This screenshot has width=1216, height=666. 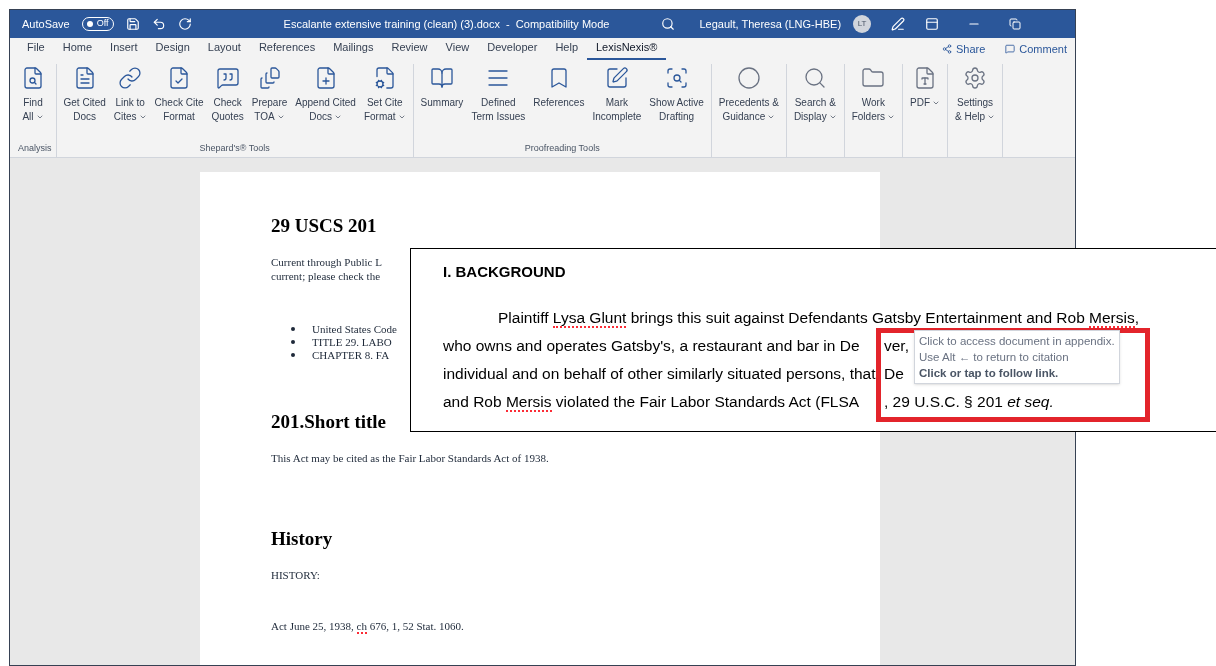 I want to click on ribbon-tab: View, so click(x=457, y=49).